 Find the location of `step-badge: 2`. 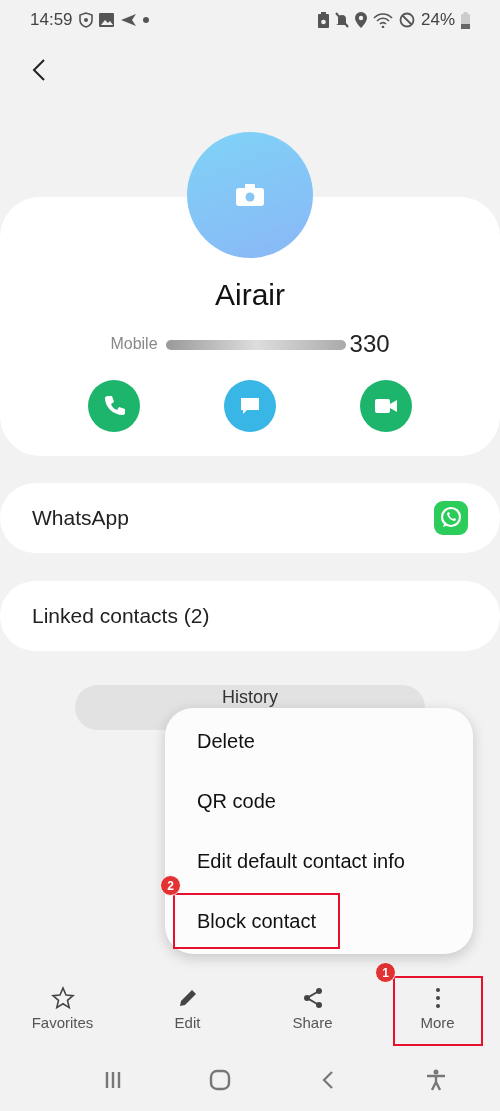

step-badge: 2 is located at coordinates (170, 885).